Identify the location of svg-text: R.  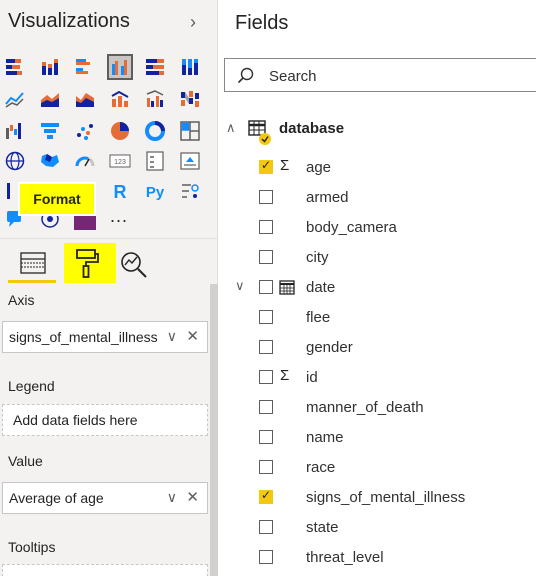
(120, 192).